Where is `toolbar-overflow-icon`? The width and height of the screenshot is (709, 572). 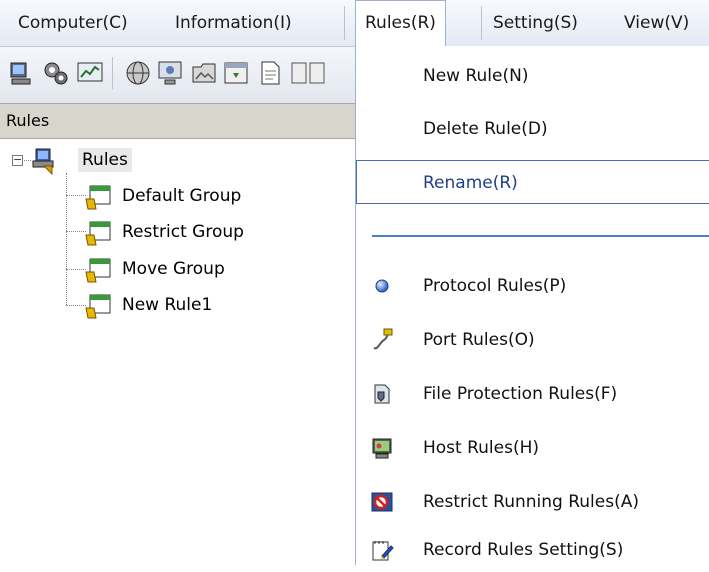 toolbar-overflow-icon is located at coordinates (308, 73).